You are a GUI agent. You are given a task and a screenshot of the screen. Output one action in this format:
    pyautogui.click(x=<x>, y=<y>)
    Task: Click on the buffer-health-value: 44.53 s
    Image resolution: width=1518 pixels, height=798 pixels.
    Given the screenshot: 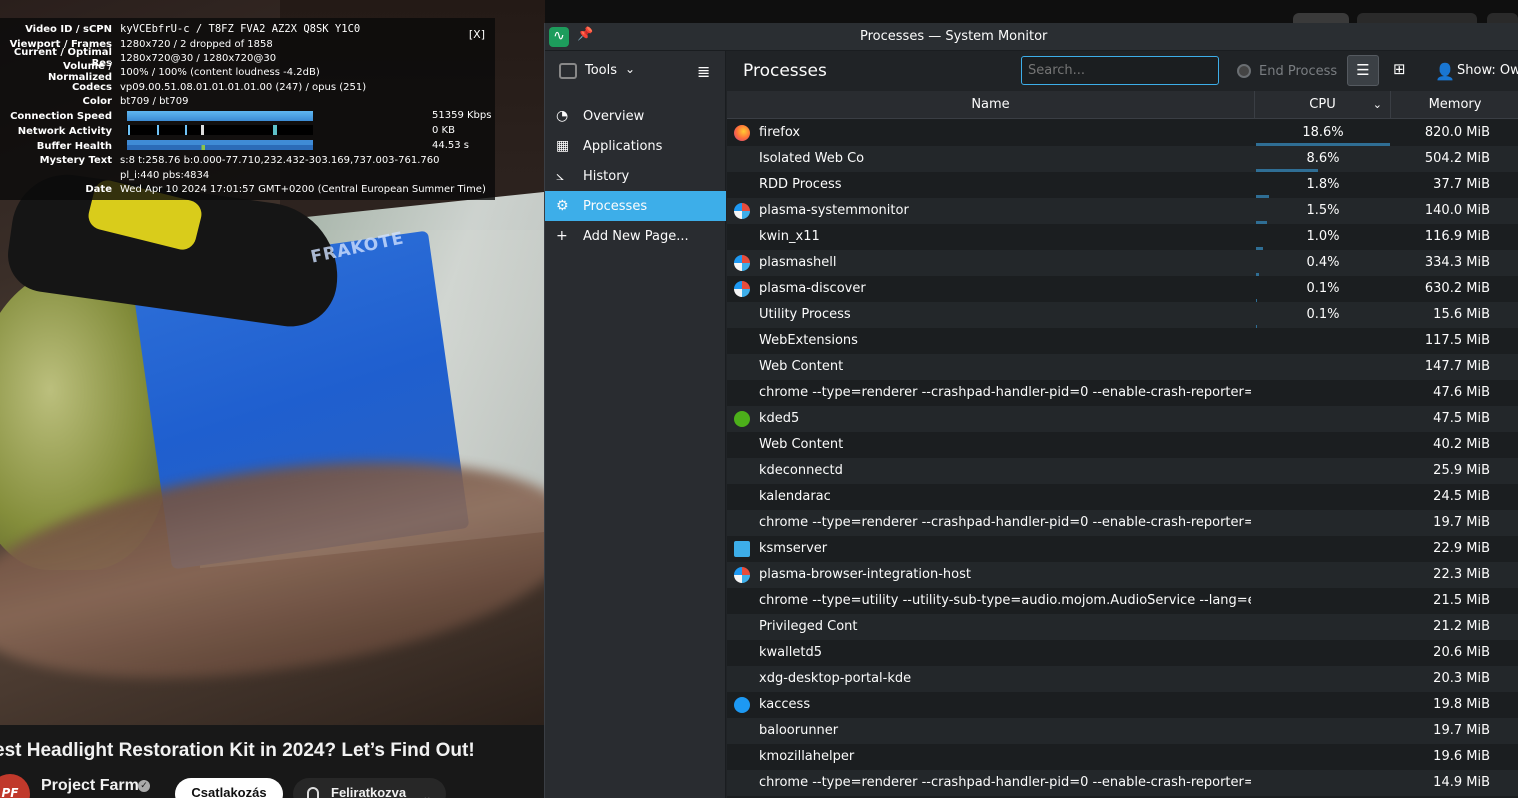 What is the action you would take?
    pyautogui.click(x=451, y=145)
    